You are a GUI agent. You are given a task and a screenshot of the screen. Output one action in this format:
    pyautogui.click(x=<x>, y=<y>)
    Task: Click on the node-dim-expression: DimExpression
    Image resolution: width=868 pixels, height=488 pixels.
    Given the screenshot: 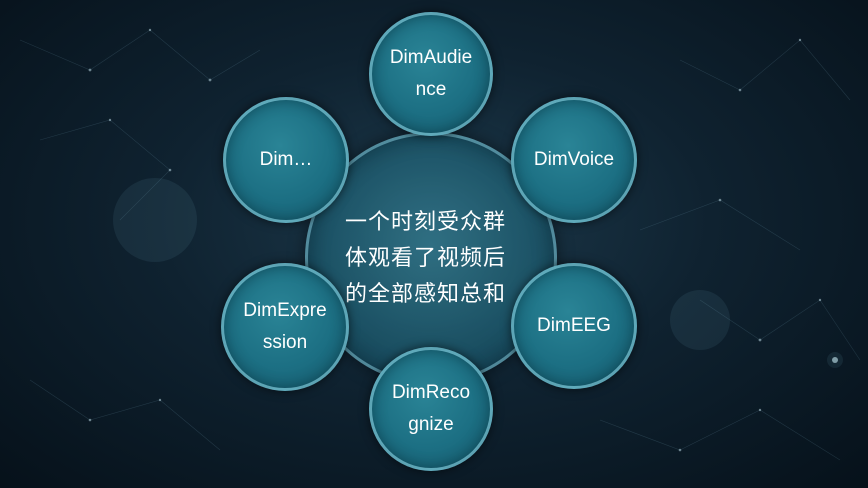 What is the action you would take?
    pyautogui.click(x=285, y=327)
    